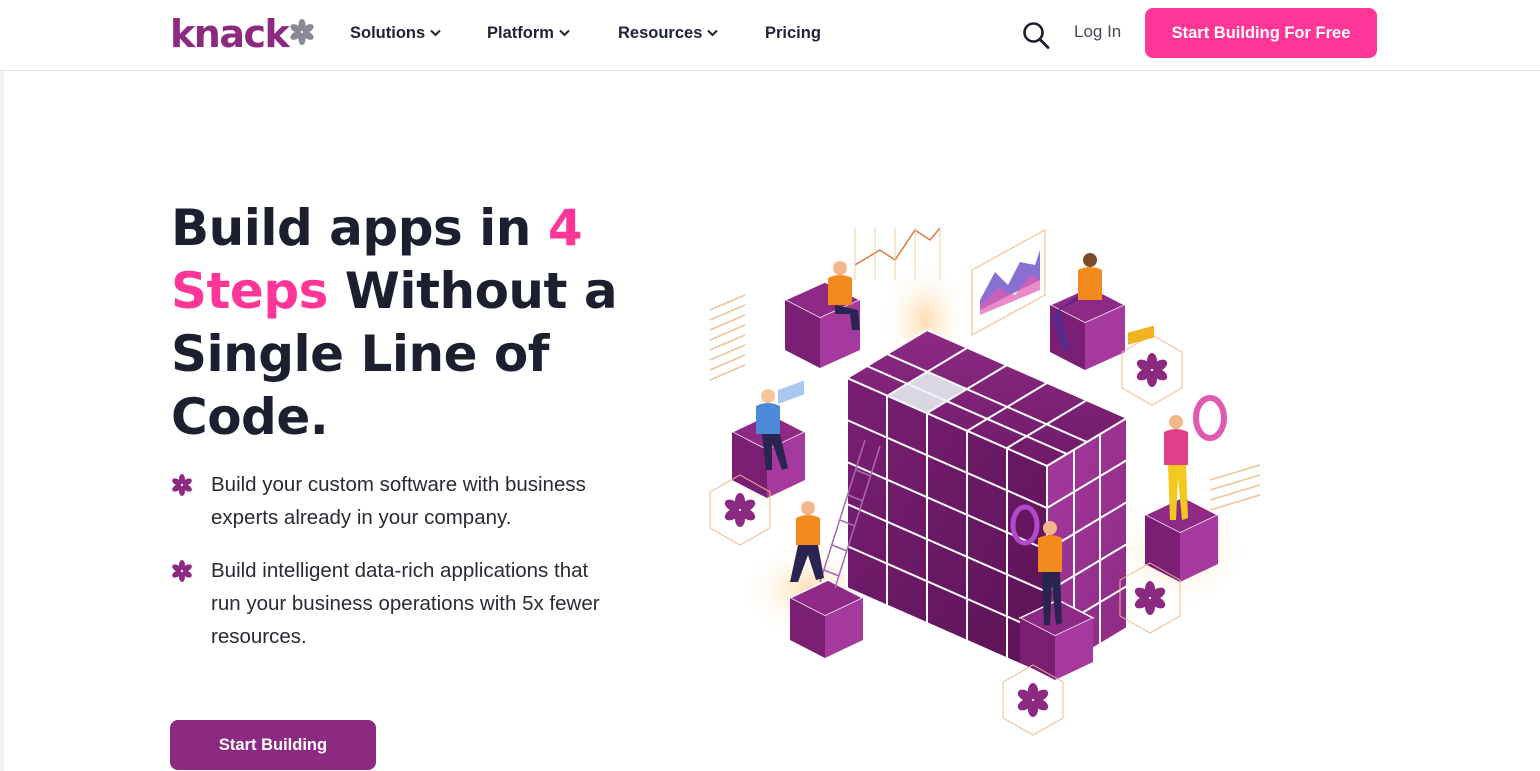  Describe the element at coordinates (359, 228) in the screenshot. I see `hero-title-part1: Build apps in` at that location.